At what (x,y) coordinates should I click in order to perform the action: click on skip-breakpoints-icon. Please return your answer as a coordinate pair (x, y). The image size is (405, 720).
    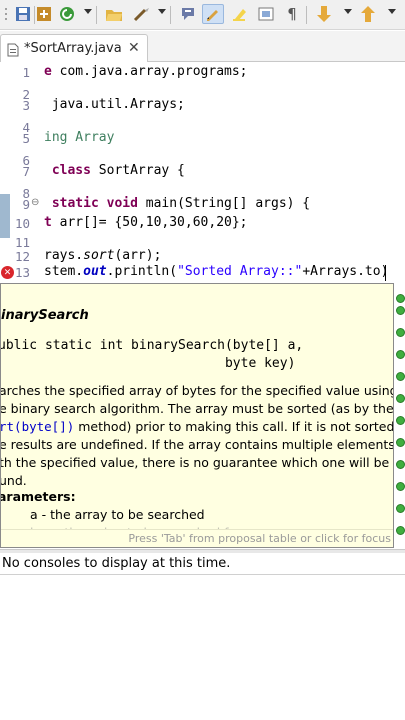
    Looking at the image, I should click on (44, 14).